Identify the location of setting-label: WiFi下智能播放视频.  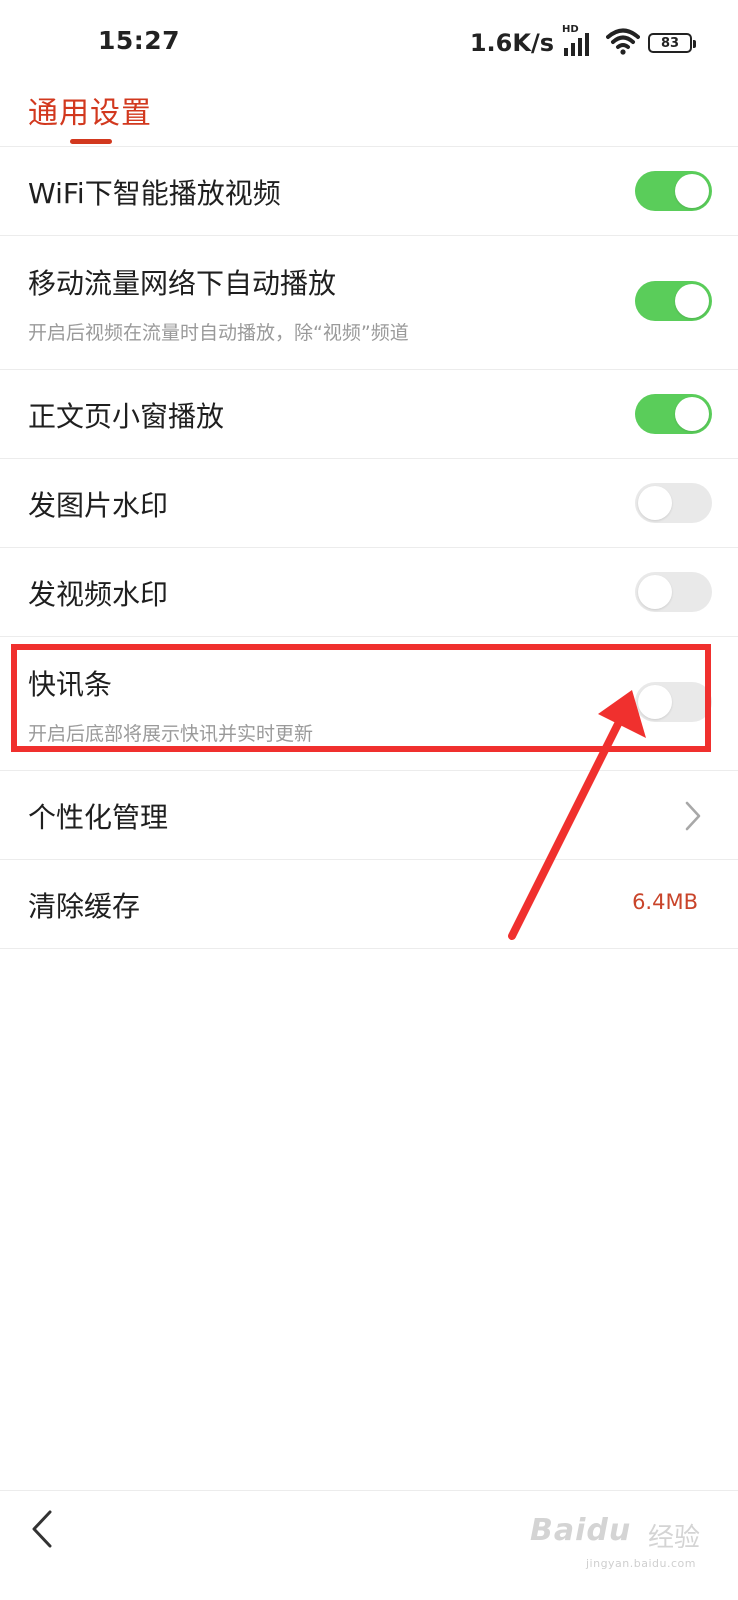
(154, 193).